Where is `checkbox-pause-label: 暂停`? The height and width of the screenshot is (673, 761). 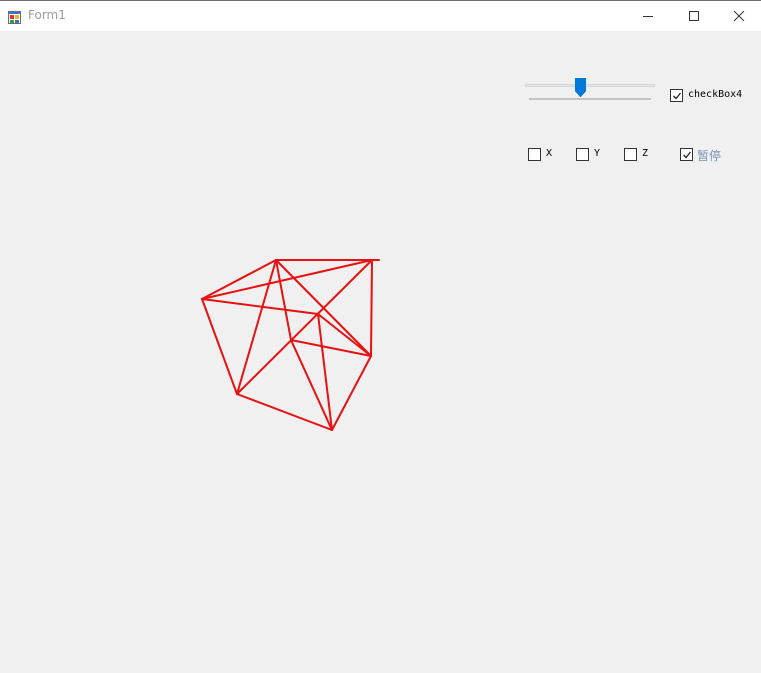
checkbox-pause-label: 暂停 is located at coordinates (709, 156).